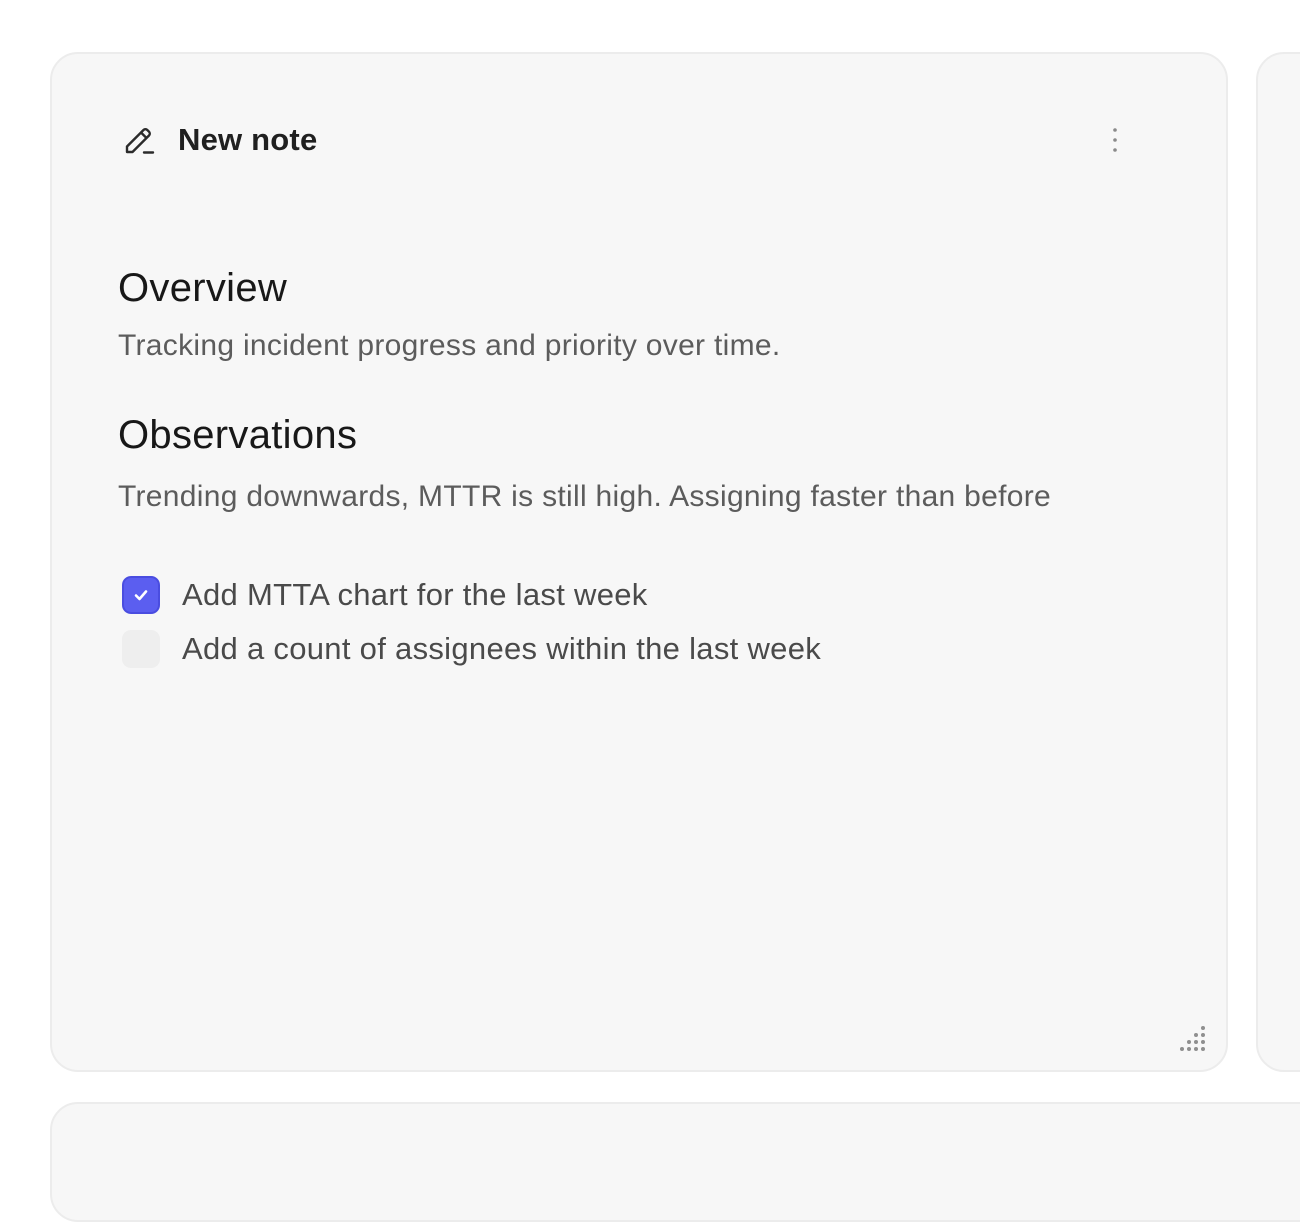  I want to click on overview-heading: Overview, so click(203, 288).